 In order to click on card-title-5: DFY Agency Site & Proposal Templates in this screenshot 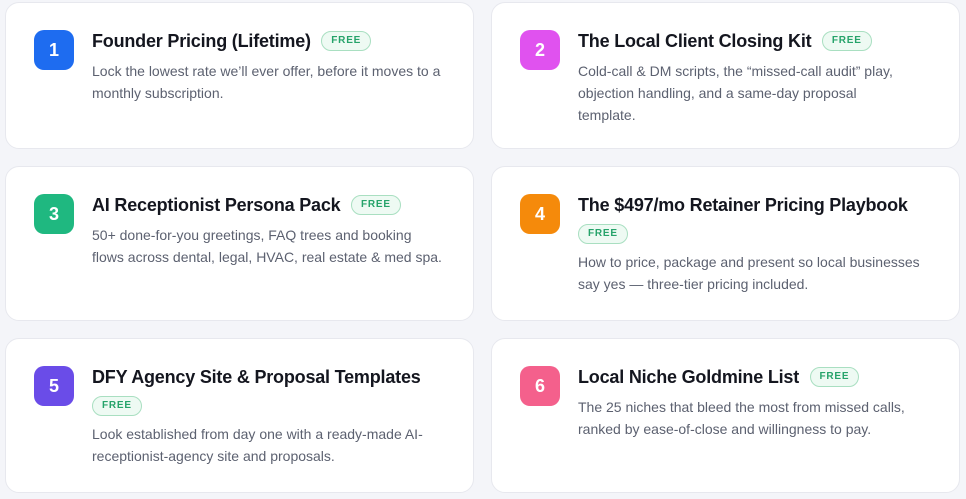, I will do `click(256, 377)`.